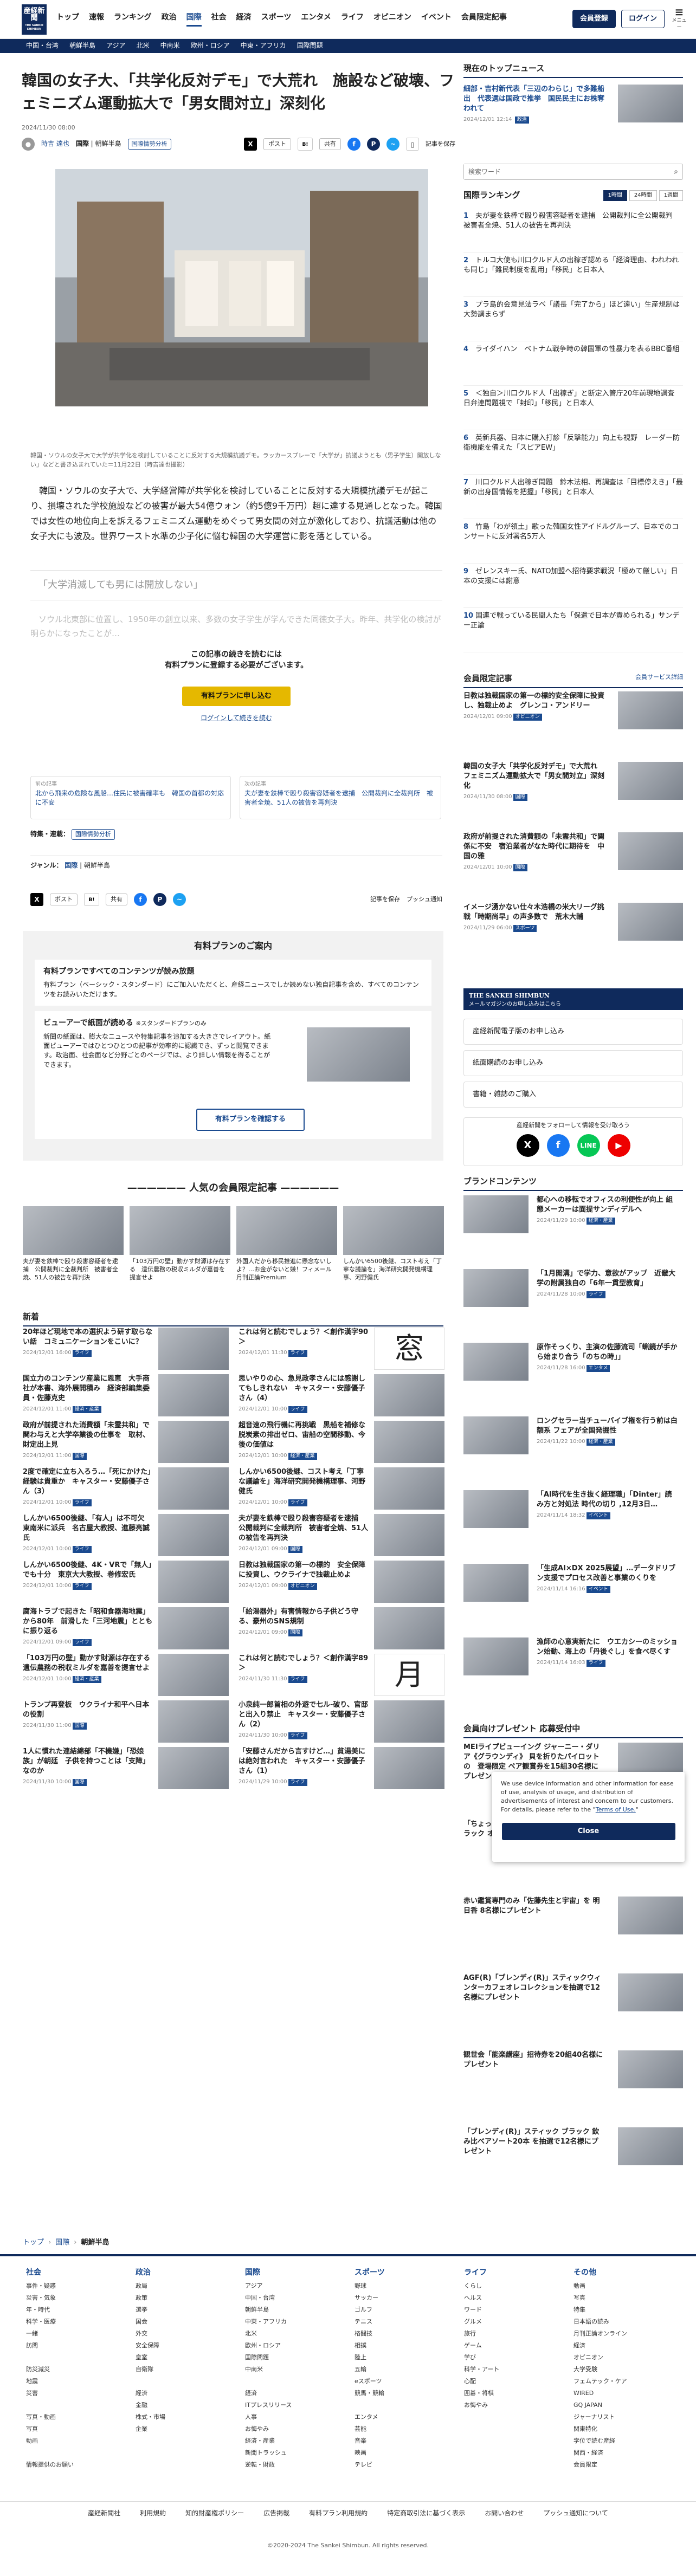  Describe the element at coordinates (305, 144) in the screenshot. I see `hatena-icon: B!` at that location.